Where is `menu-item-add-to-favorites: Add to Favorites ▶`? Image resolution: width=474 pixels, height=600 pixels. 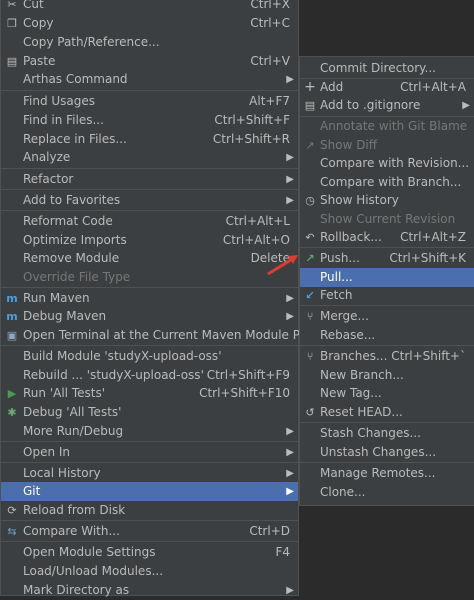 menu-item-add-to-favorites: Add to Favorites ▶ is located at coordinates (149, 200).